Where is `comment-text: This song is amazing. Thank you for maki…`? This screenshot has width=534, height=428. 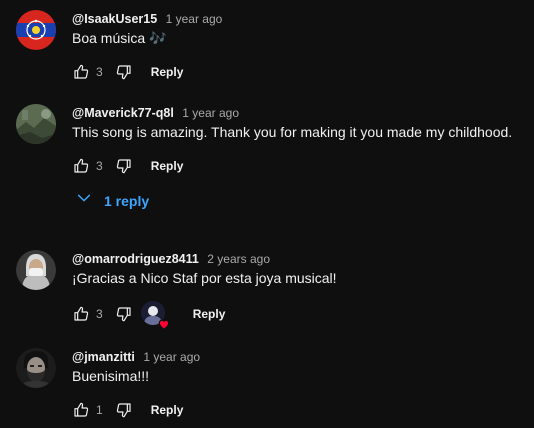
comment-text: This song is amazing. Thank you for maki… is located at coordinates (292, 132).